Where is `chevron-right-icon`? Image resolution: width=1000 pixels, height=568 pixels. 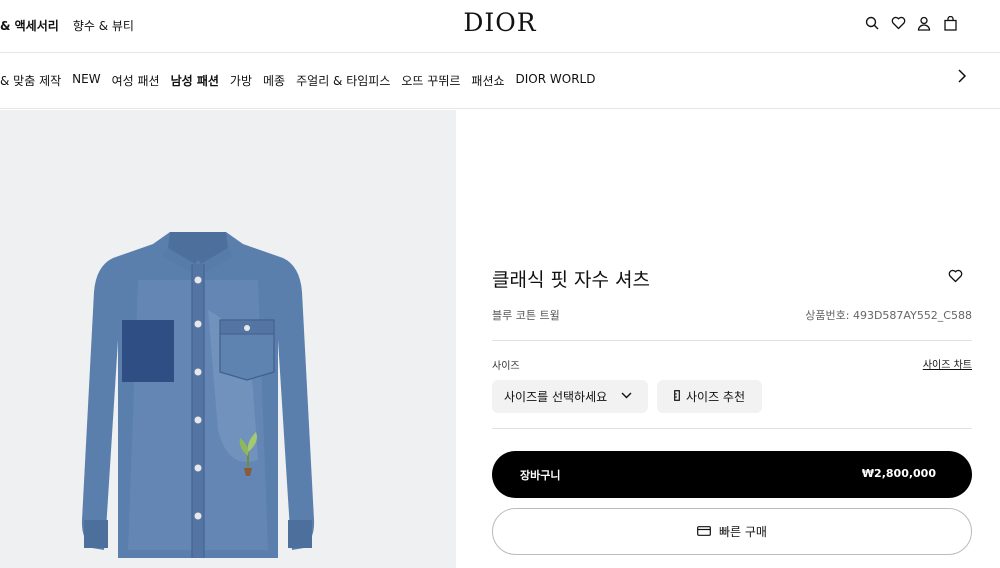 chevron-right-icon is located at coordinates (962, 78).